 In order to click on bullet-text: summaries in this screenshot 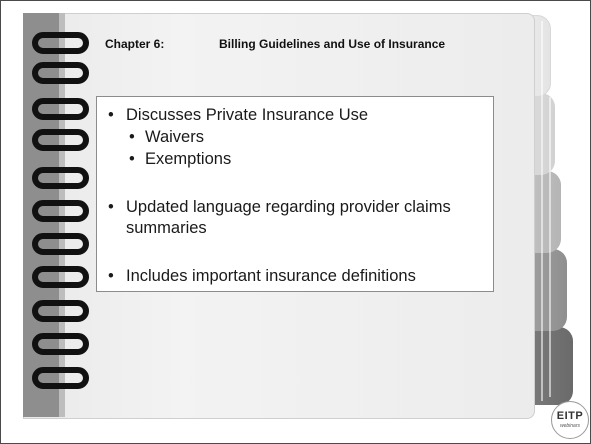, I will do `click(166, 228)`.